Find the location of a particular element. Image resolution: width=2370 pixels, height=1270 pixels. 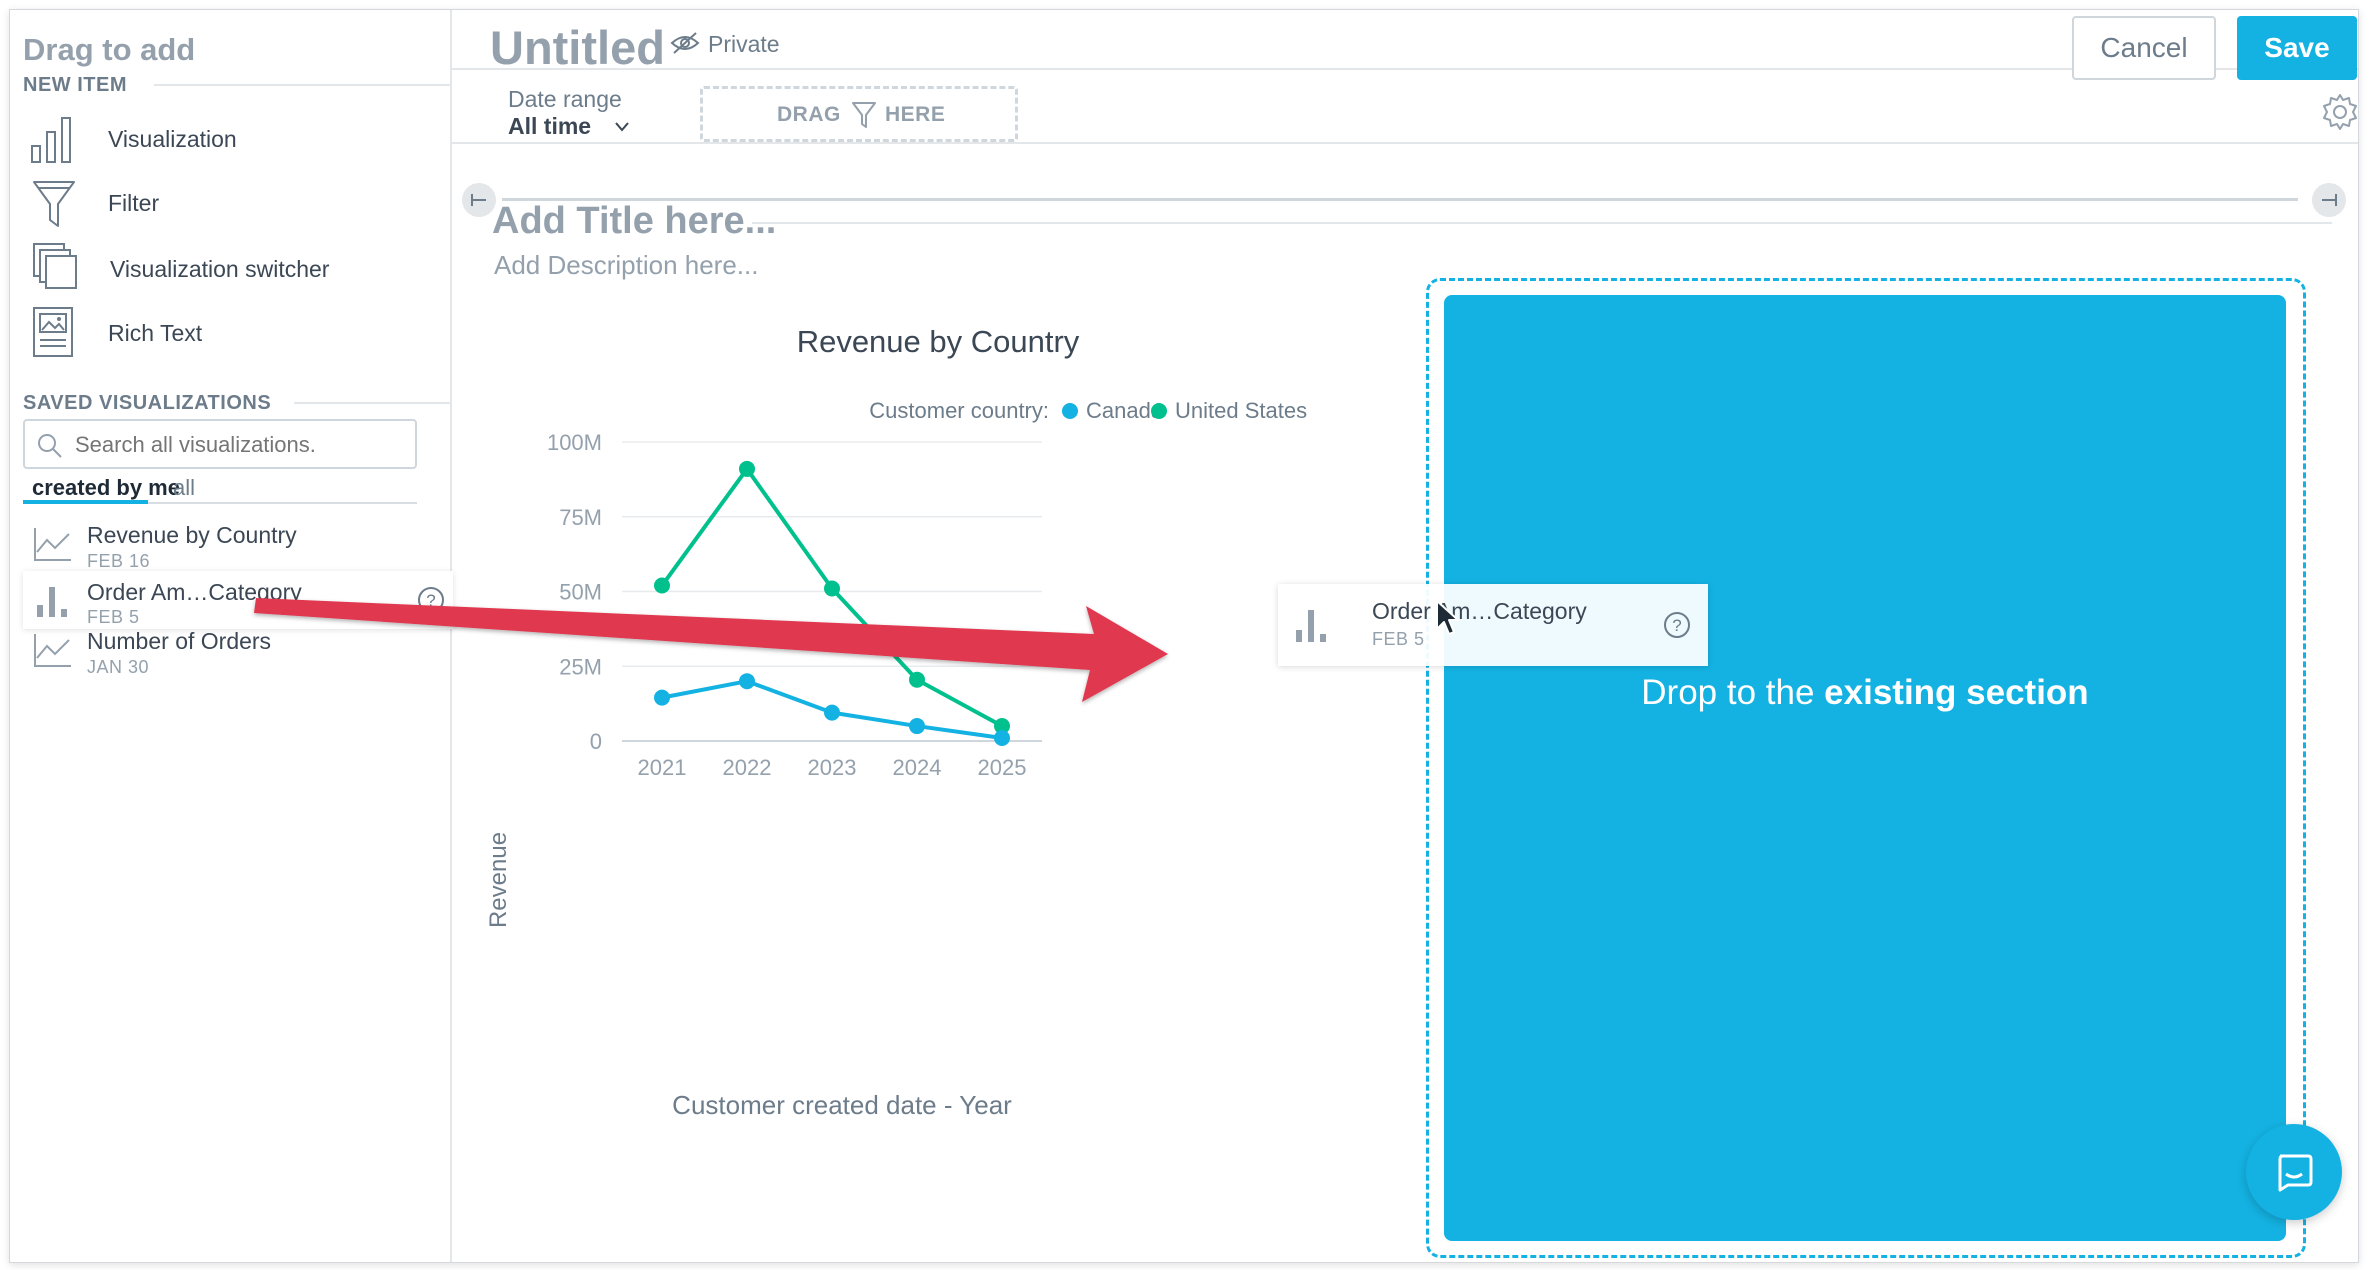

y-tick-label: 25M is located at coordinates (580, 666).